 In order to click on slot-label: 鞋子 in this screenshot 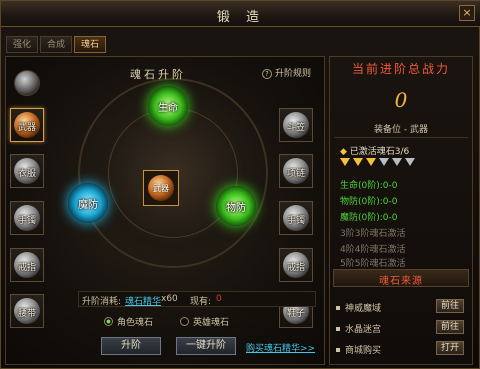, I will do `click(295, 314)`.